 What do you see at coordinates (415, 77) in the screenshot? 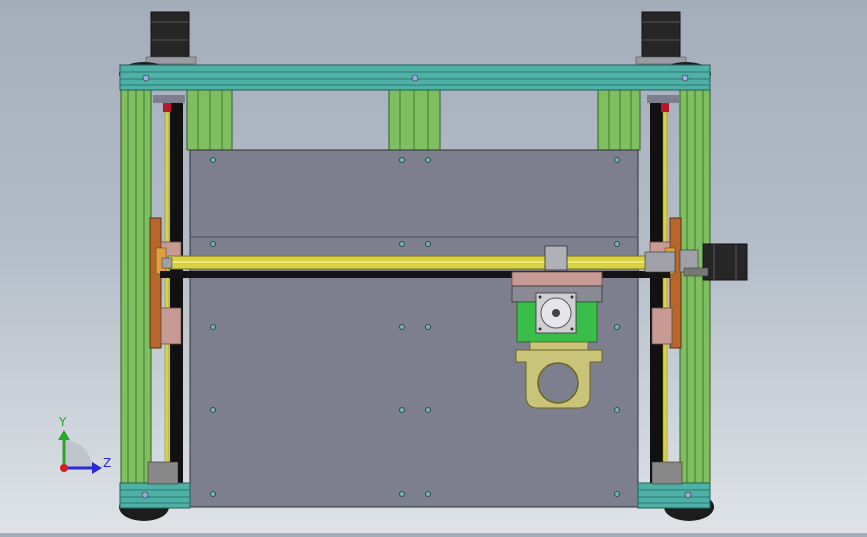
I see `top-crossbeam` at bounding box center [415, 77].